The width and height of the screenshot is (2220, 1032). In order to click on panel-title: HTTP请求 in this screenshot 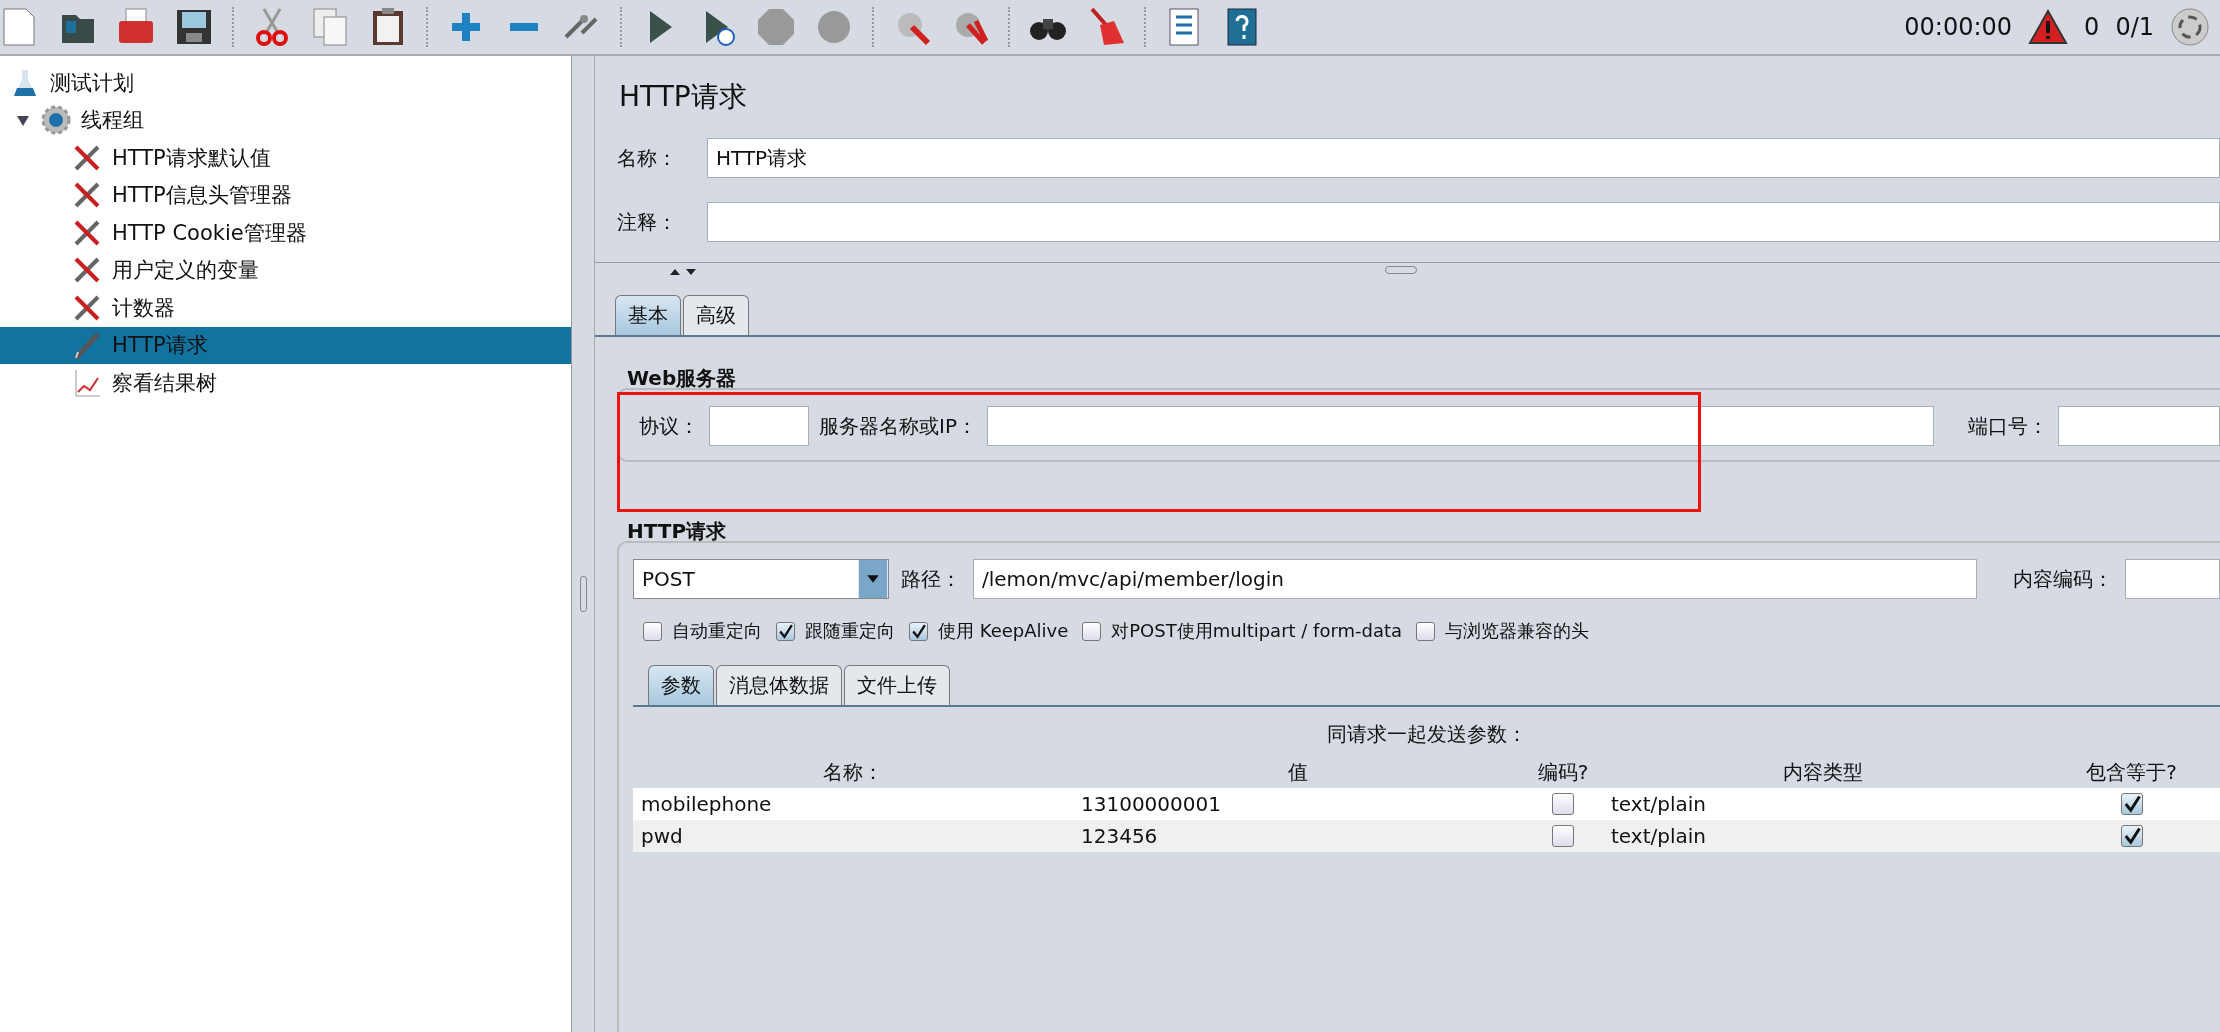, I will do `click(683, 97)`.